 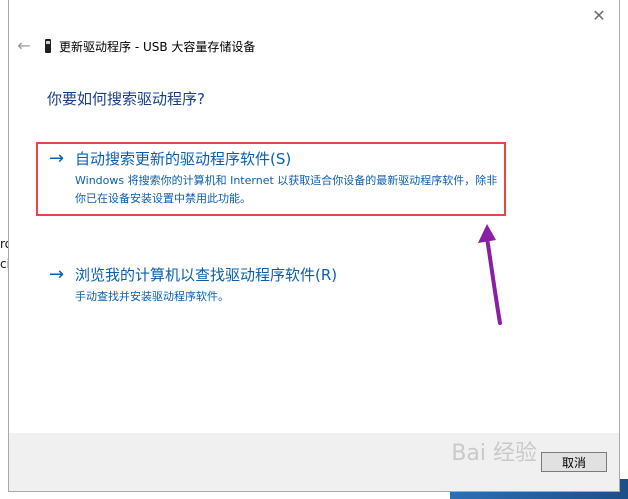 I want to click on watermark: Bai 经验, so click(x=494, y=453).